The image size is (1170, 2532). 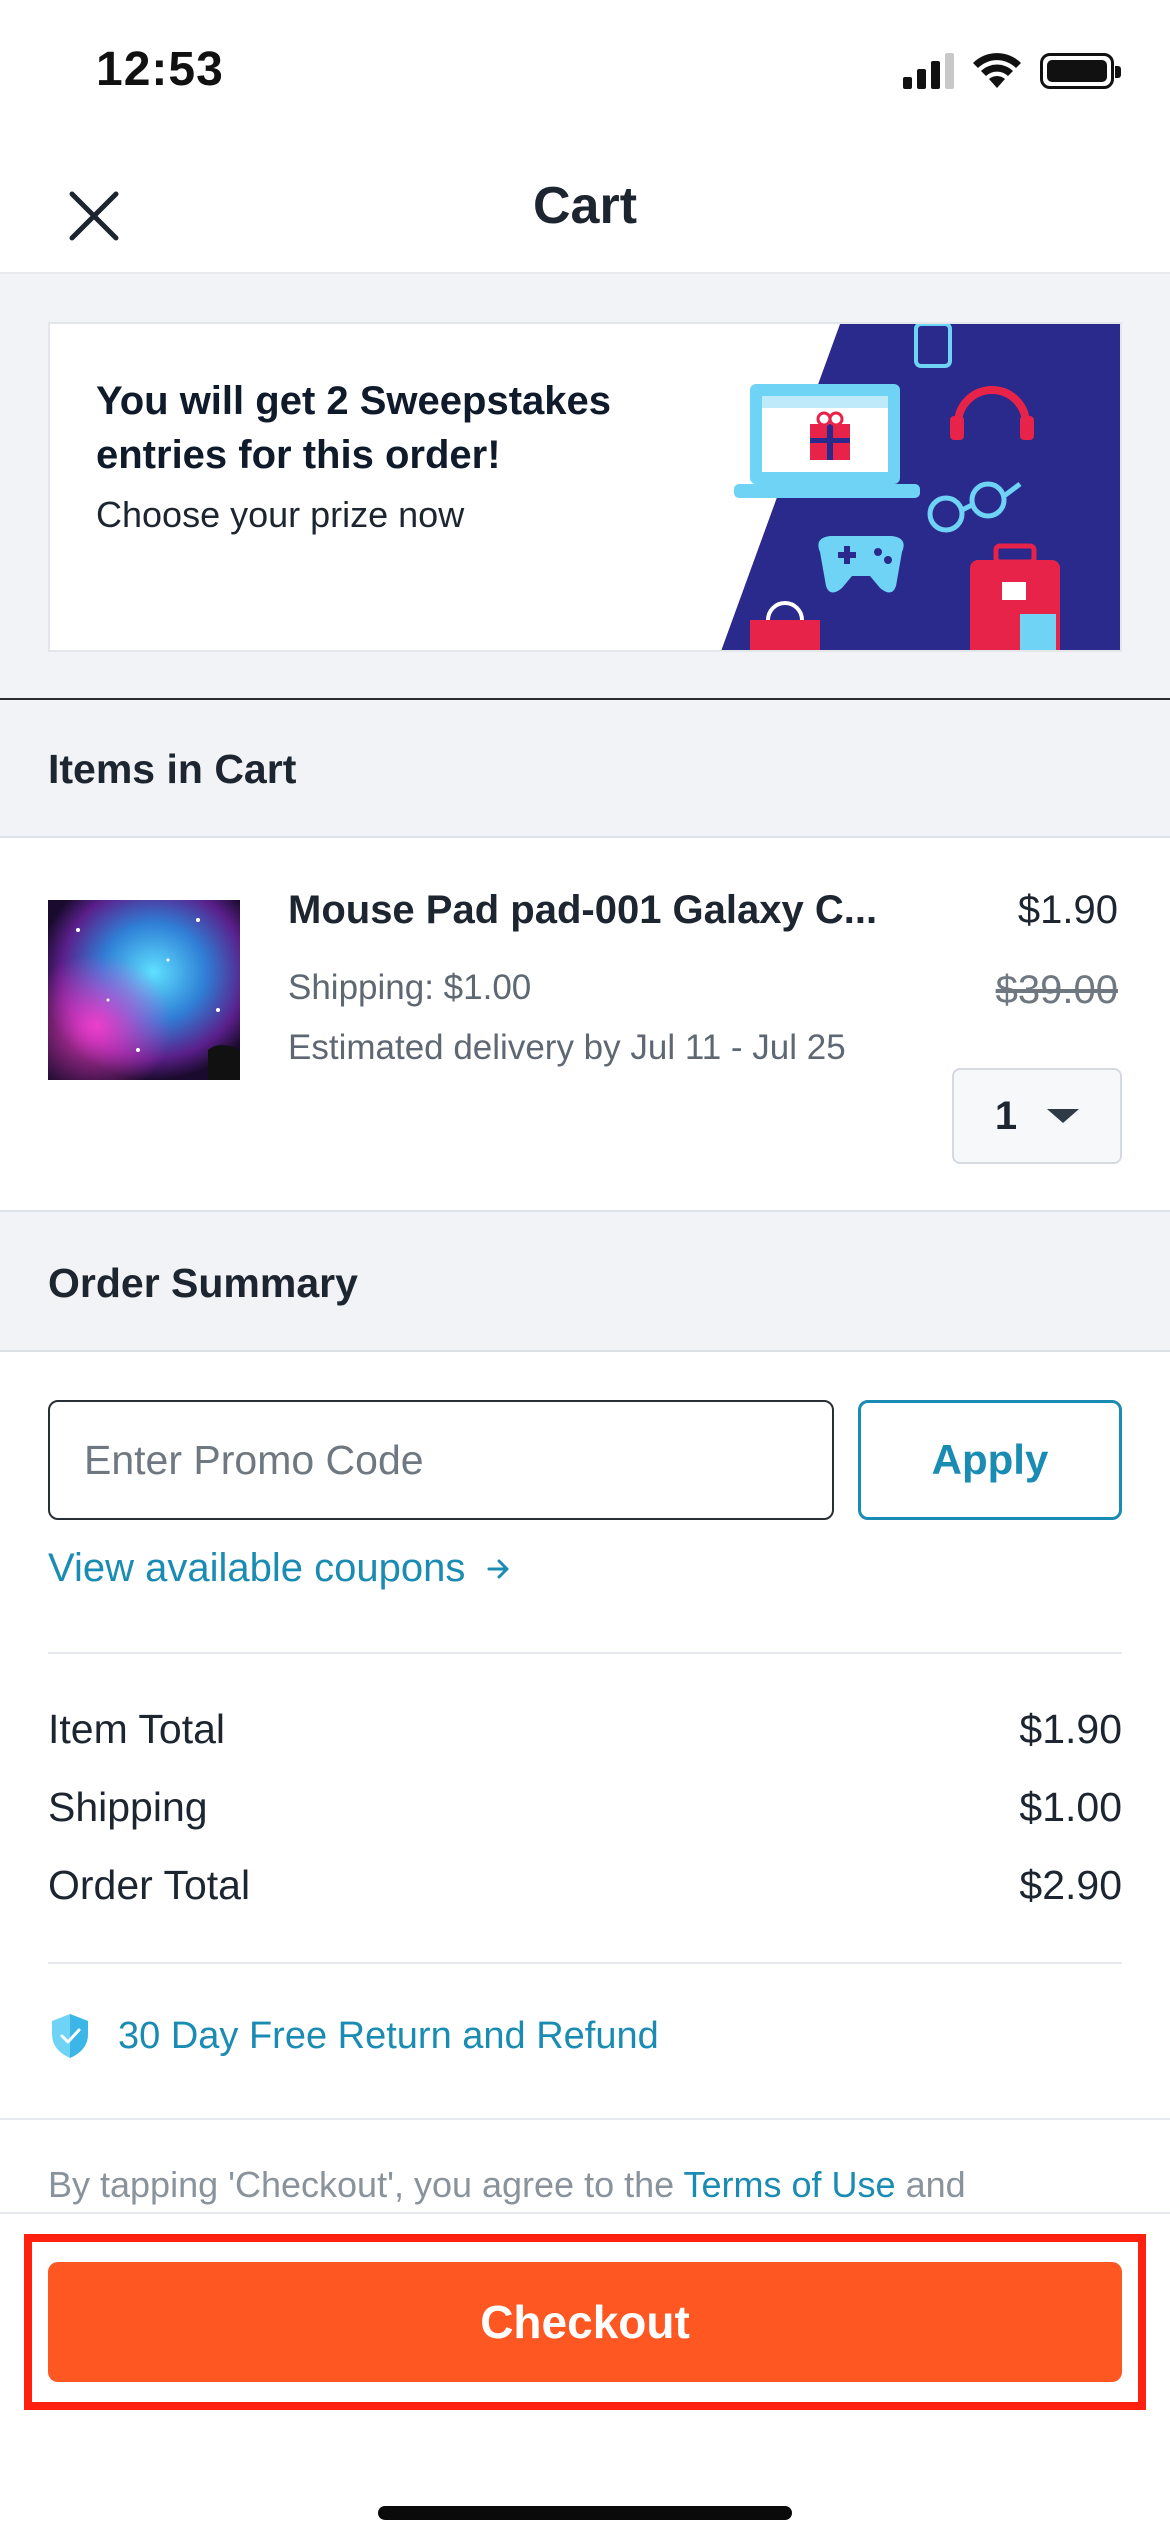 What do you see at coordinates (366, 2184) in the screenshot?
I see `terms-prefix: By tapping 'Checkout', you agree to the` at bounding box center [366, 2184].